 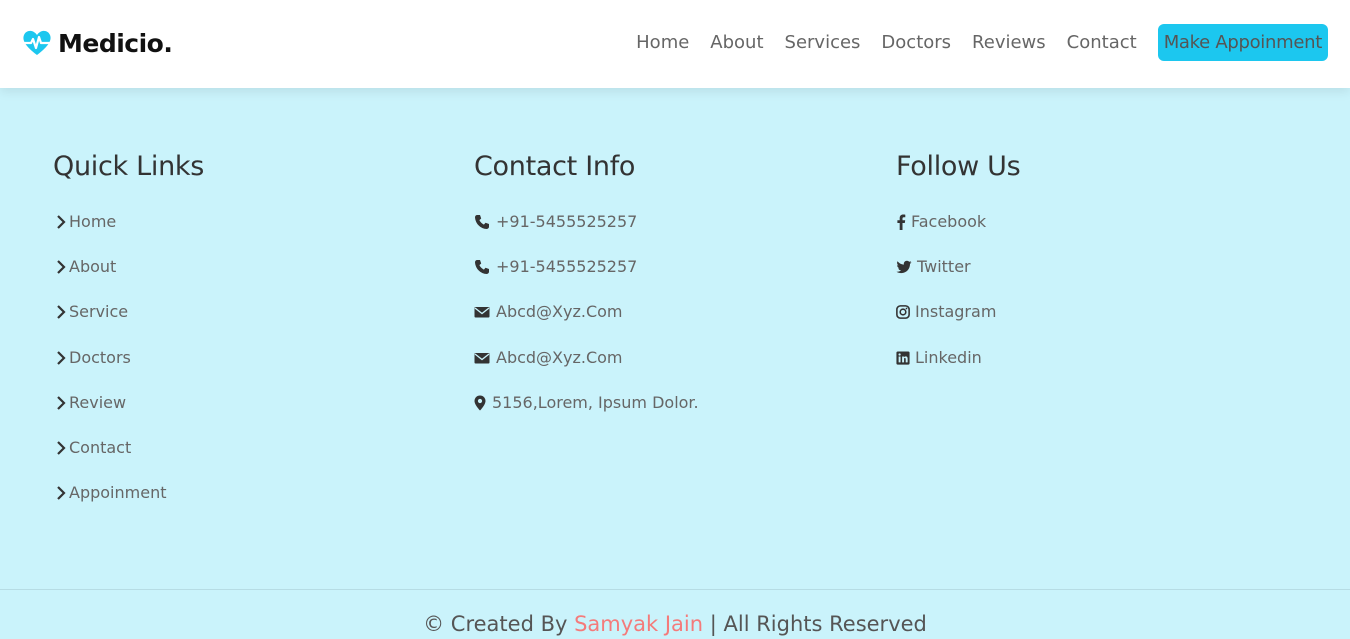 What do you see at coordinates (948, 221) in the screenshot?
I see `social-label: Facebook` at bounding box center [948, 221].